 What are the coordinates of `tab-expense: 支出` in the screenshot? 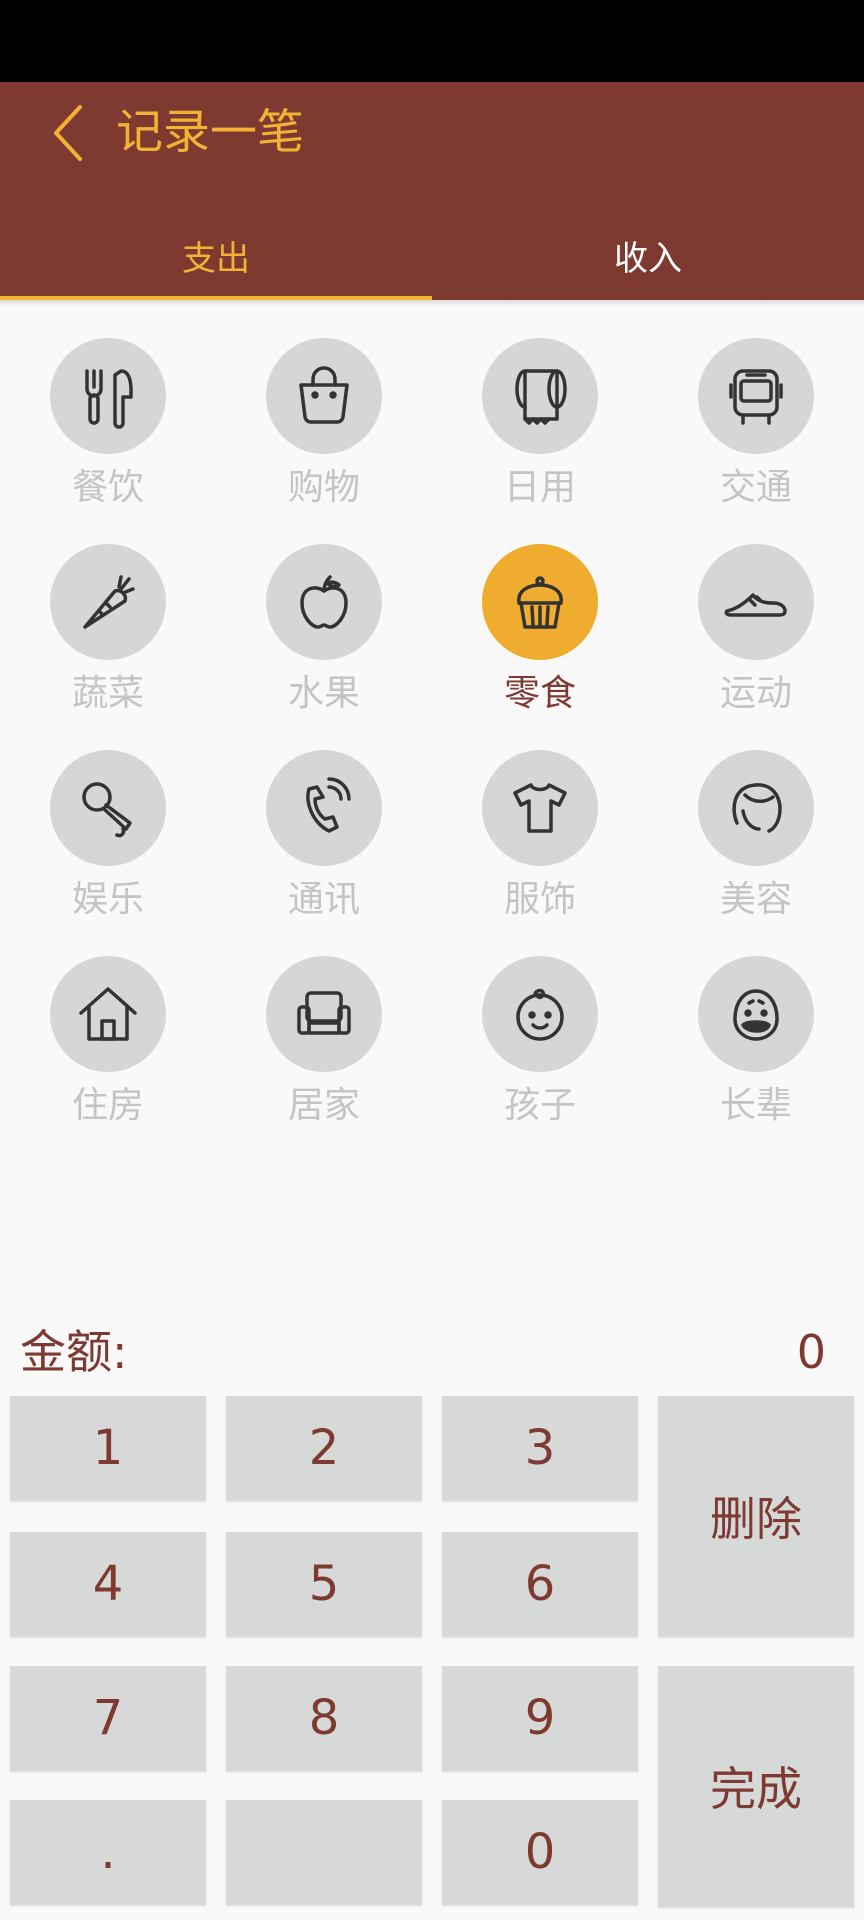 It's located at (216, 255).